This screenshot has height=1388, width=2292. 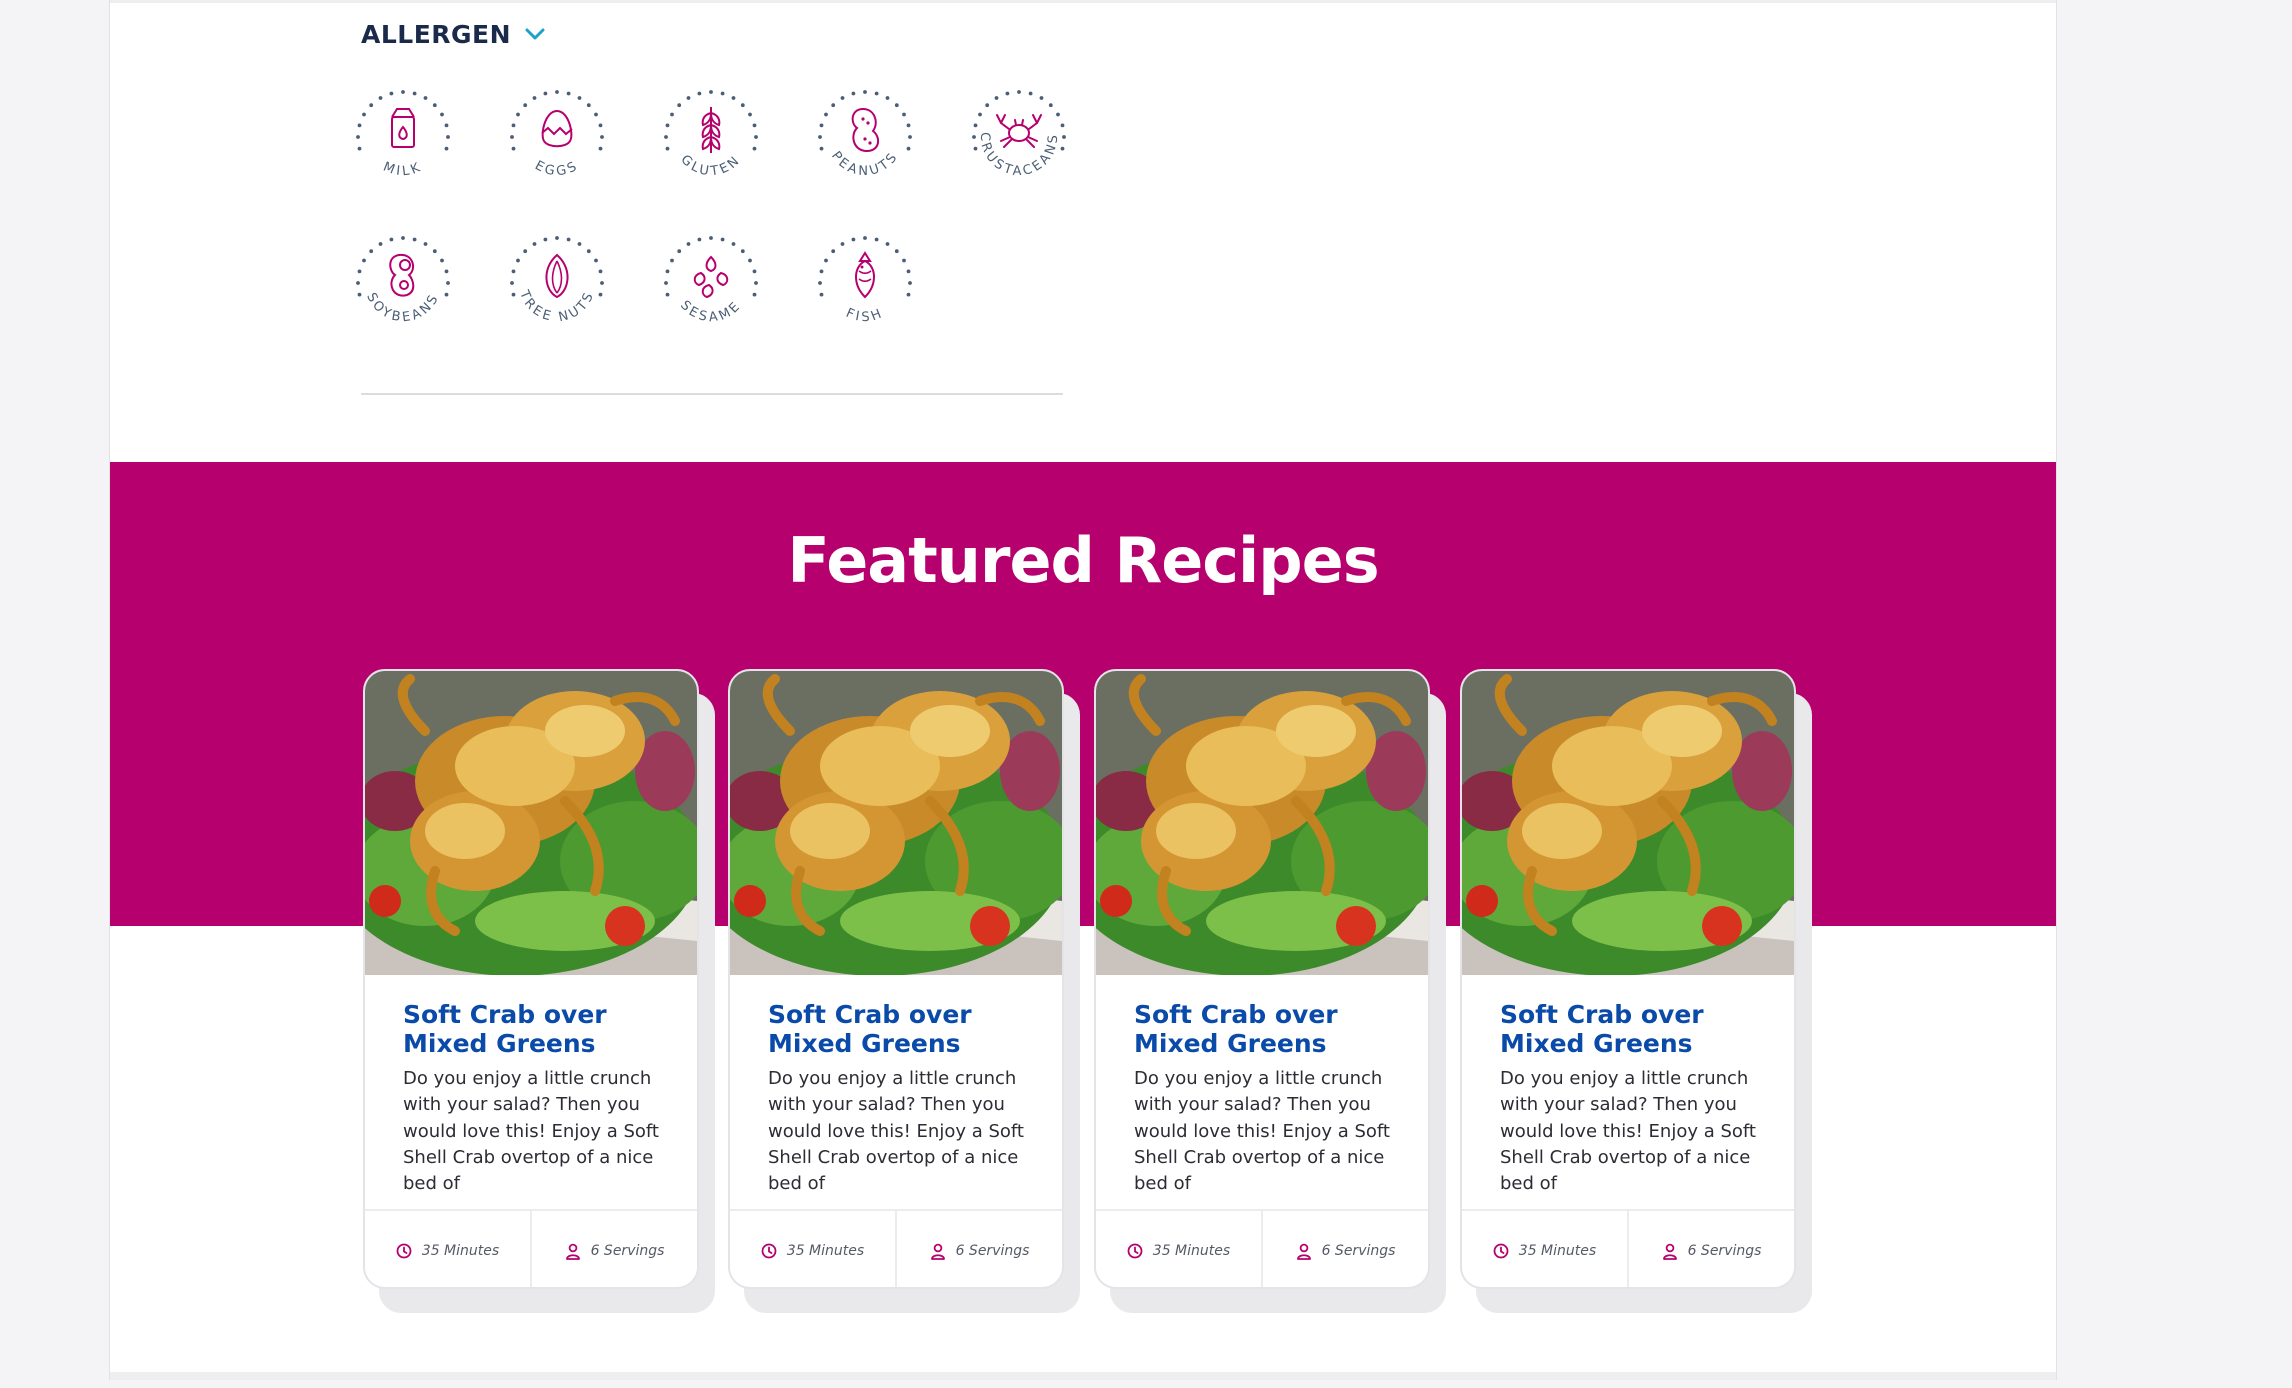 I want to click on allergen-gluten: GLUTENGLUTEN, so click(x=711, y=137).